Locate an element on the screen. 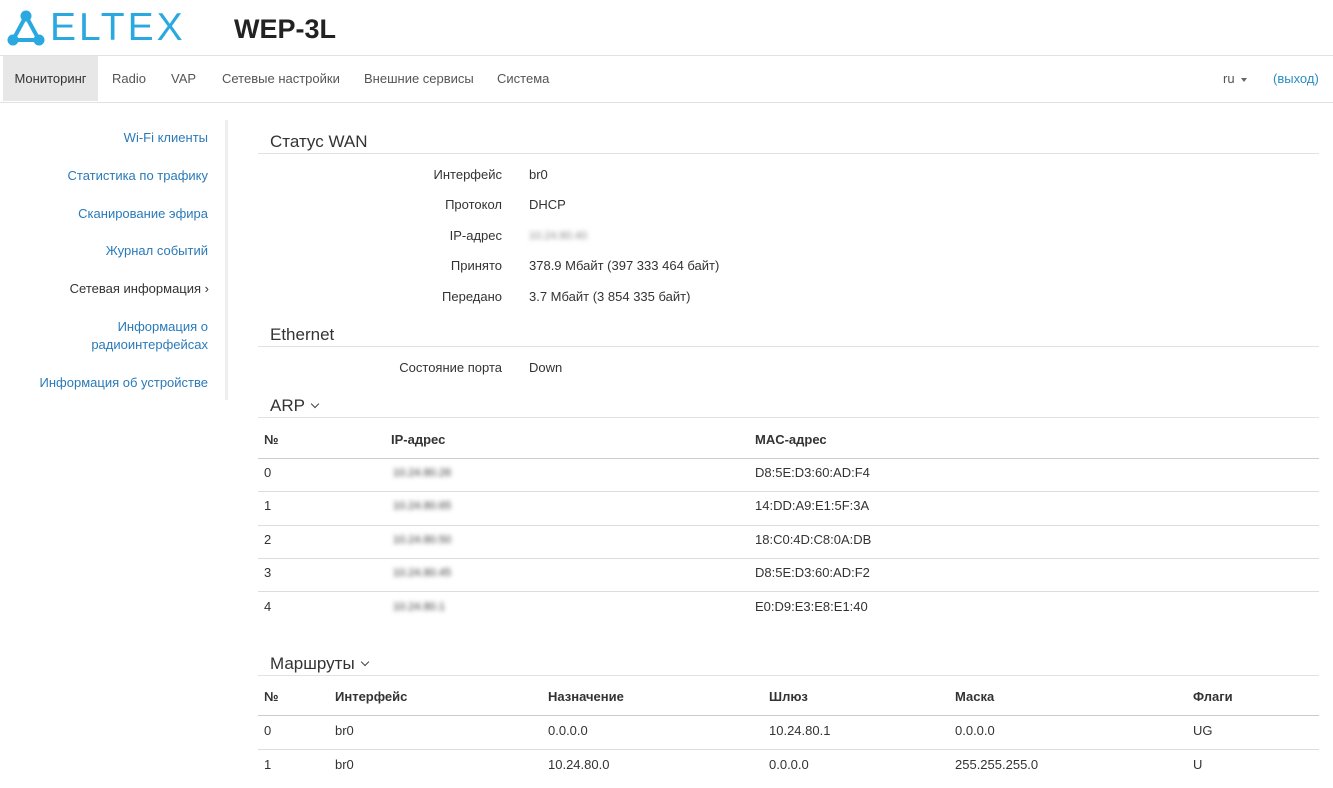 The image size is (1333, 788). route-cell-destination: 0.0.0.0 is located at coordinates (568, 730).